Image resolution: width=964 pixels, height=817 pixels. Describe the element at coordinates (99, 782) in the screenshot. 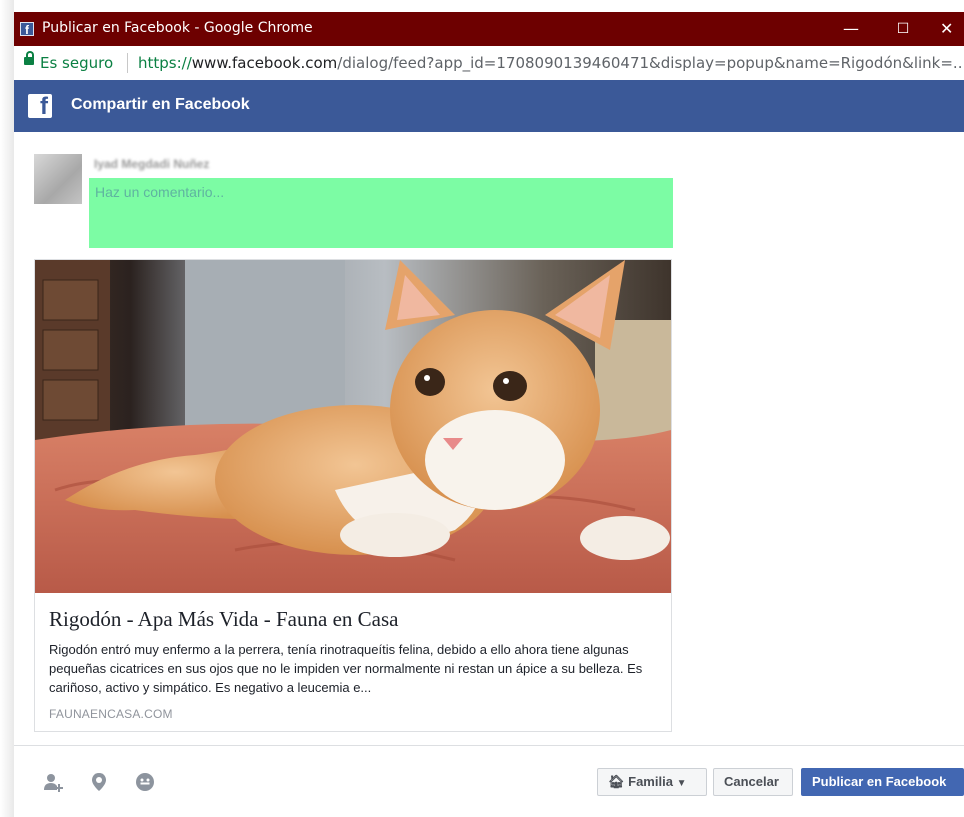

I see `location-icon` at that location.